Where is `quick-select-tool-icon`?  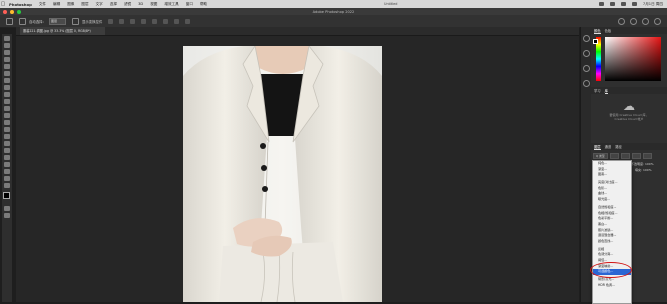 quick-select-tool-icon is located at coordinates (7, 59).